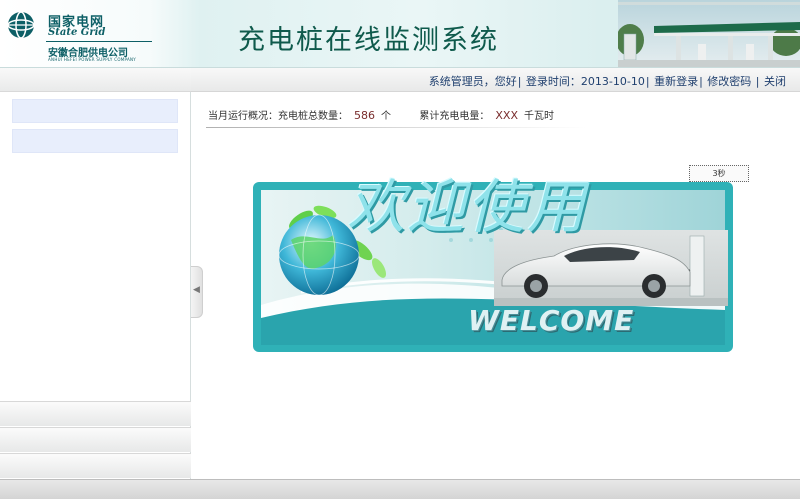  Describe the element at coordinates (709, 33) in the screenshot. I see `charging-station-photo` at that location.